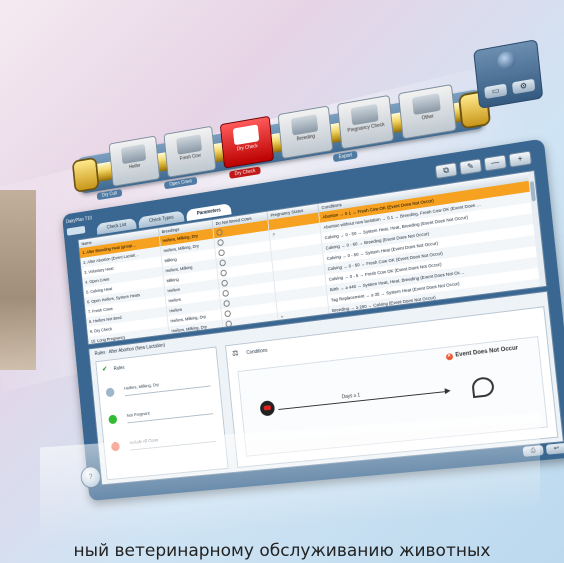 The width and height of the screenshot is (564, 563). I want to click on check-icon: ✔, so click(104, 369).